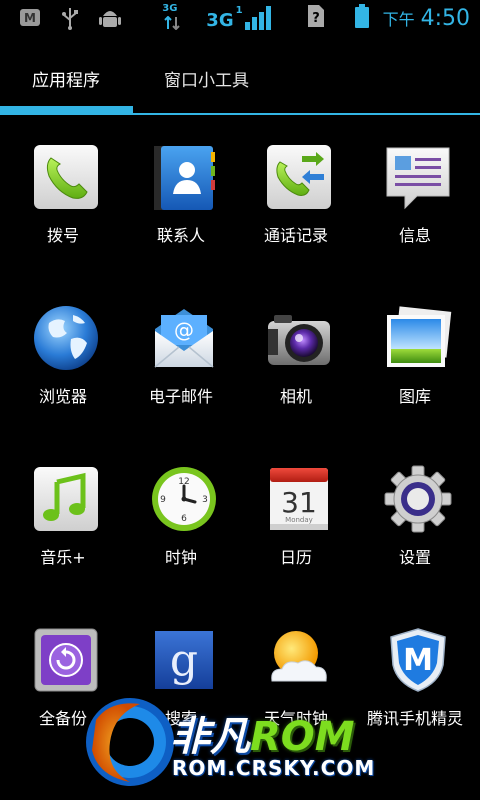 The width and height of the screenshot is (480, 800). What do you see at coordinates (66, 660) in the screenshot?
I see `backup-safe-icon` at bounding box center [66, 660].